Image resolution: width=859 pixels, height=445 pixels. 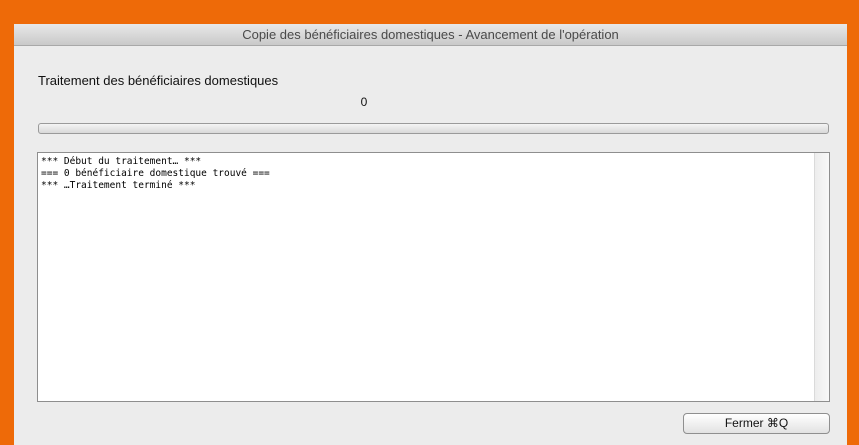 What do you see at coordinates (433, 128) in the screenshot?
I see `progress-bar` at bounding box center [433, 128].